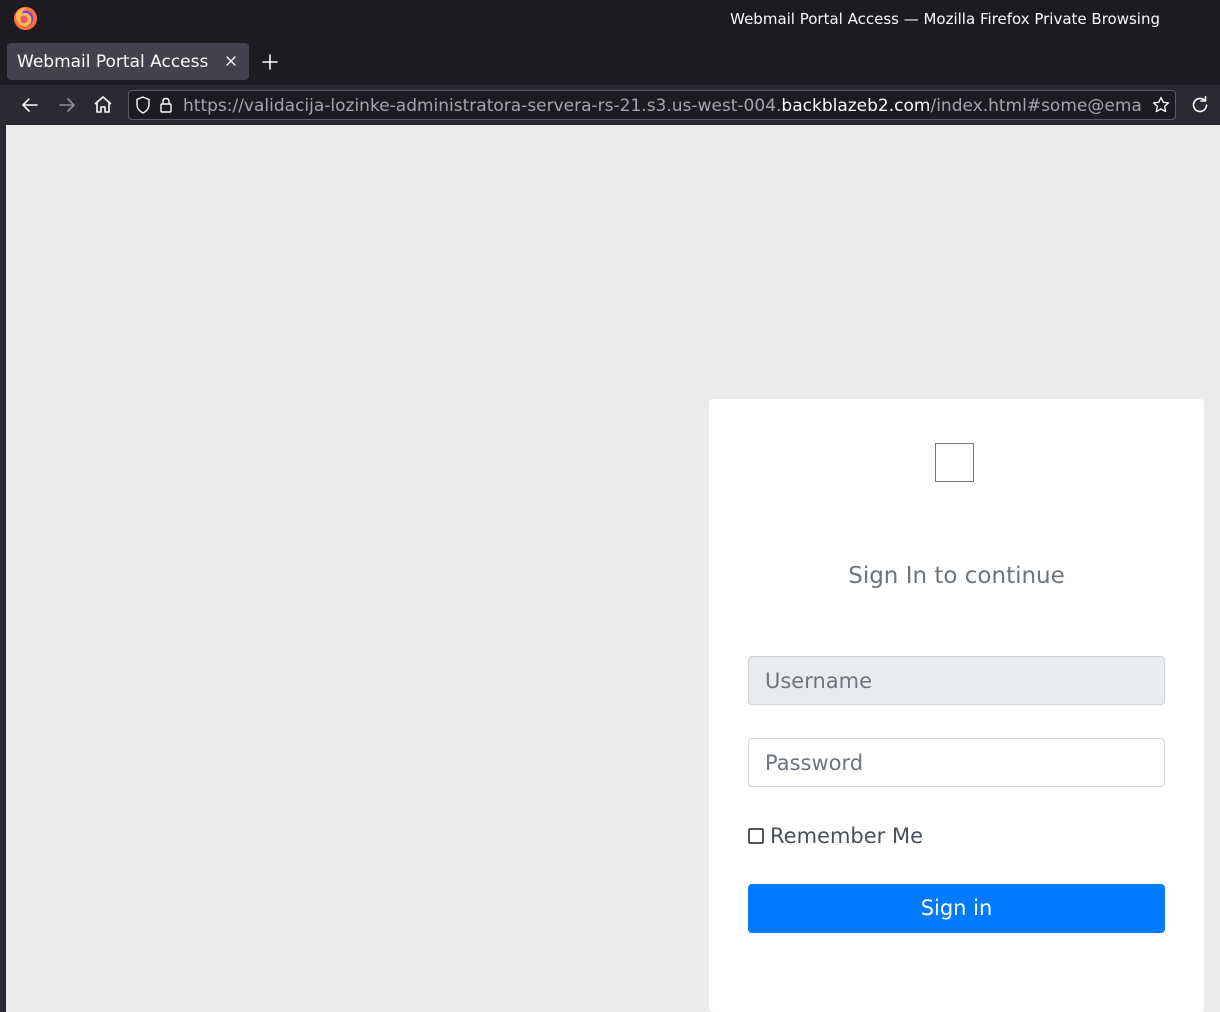  I want to click on tab-webmail-portal-access: Webmail Portal Access, so click(128, 61).